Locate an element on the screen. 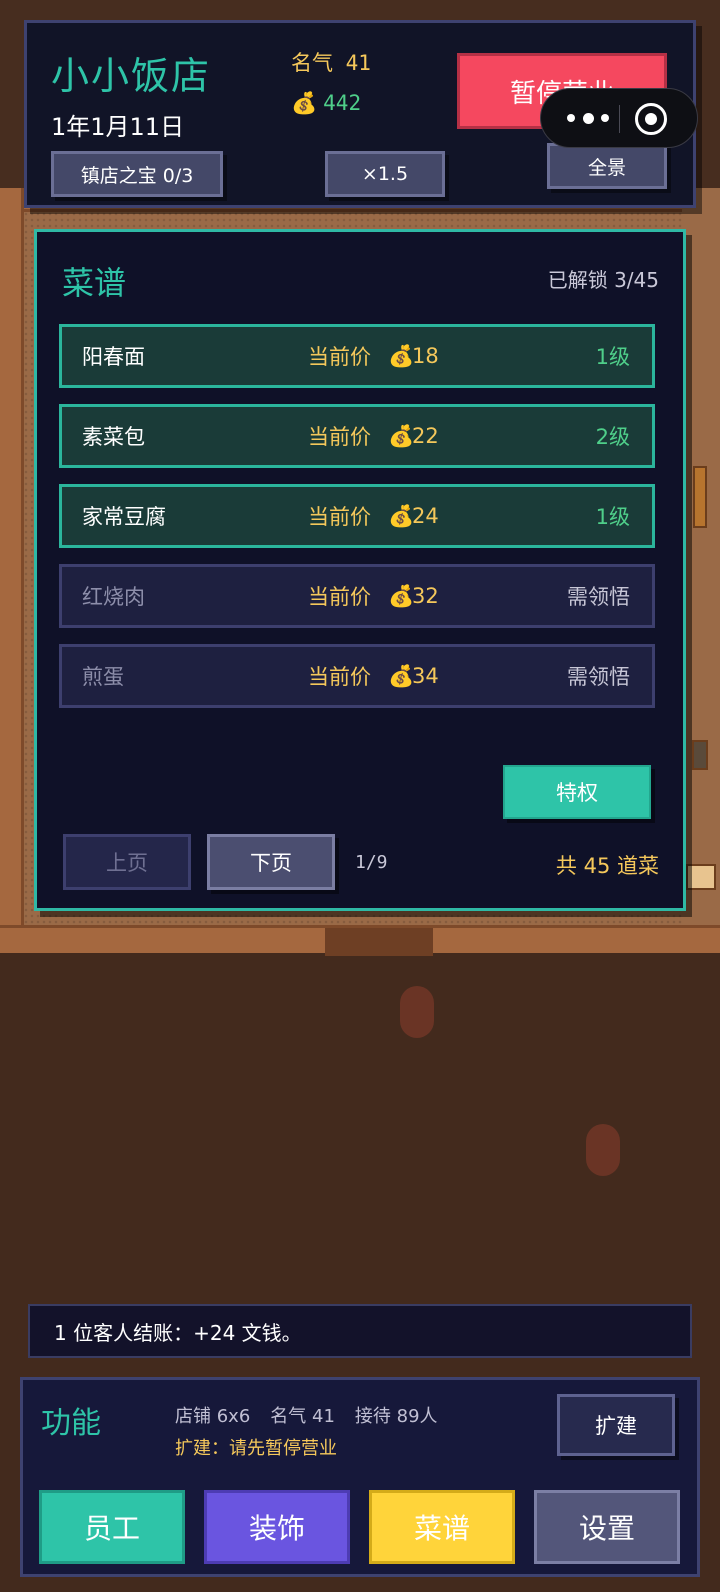 The image size is (720, 1592). expand-hint: 扩建：请先暂停营业 is located at coordinates (256, 1448).